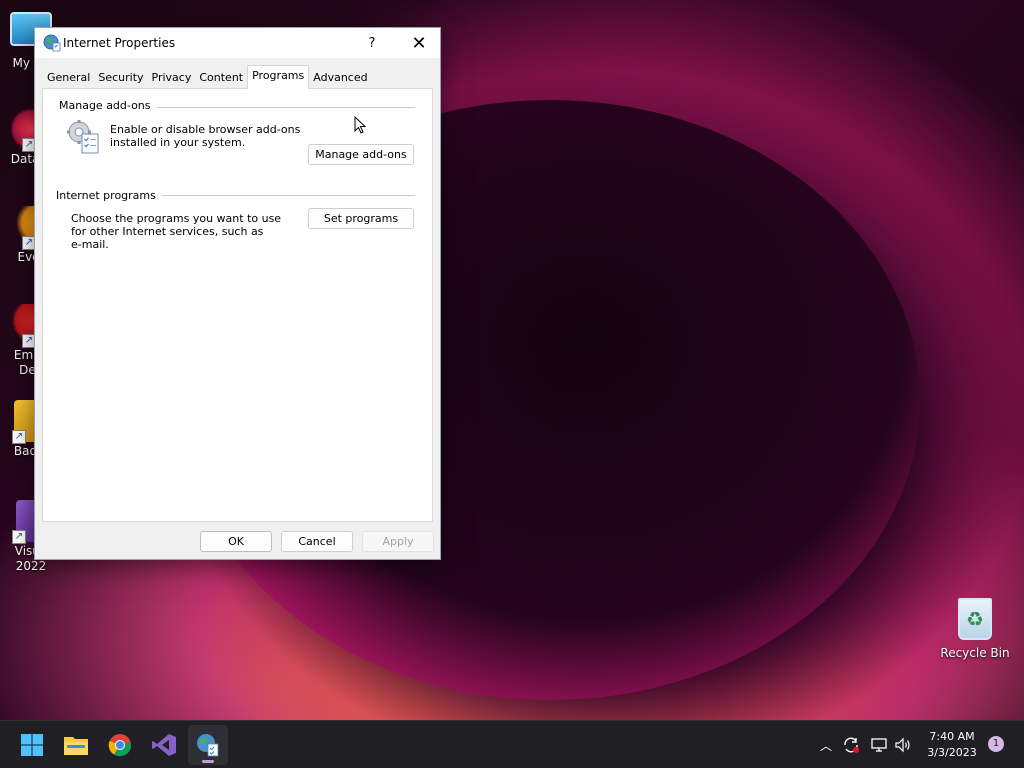 The height and width of the screenshot is (768, 1024). I want to click on tab-advanced: Advanced, so click(340, 78).